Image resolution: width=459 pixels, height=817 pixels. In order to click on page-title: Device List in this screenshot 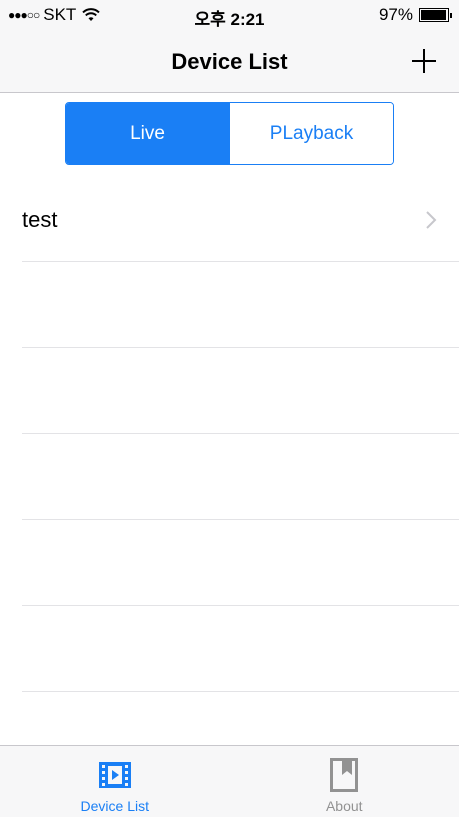, I will do `click(229, 61)`.